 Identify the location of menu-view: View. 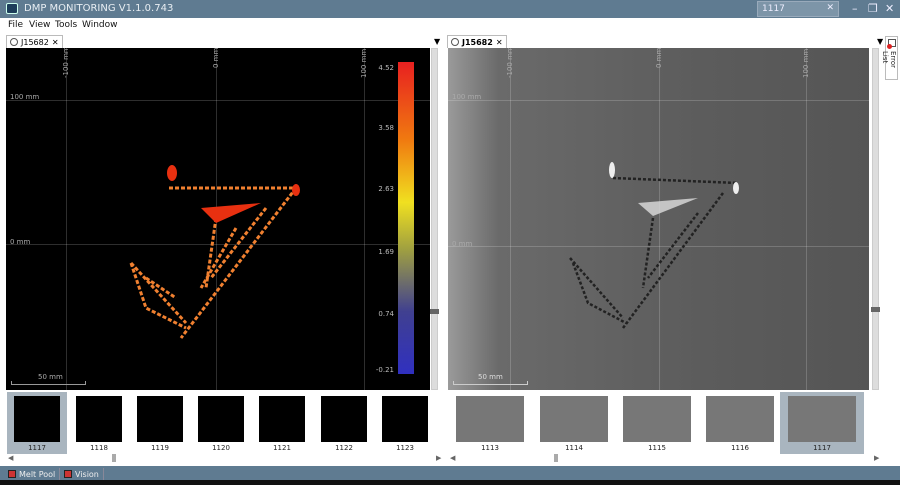
(39, 25).